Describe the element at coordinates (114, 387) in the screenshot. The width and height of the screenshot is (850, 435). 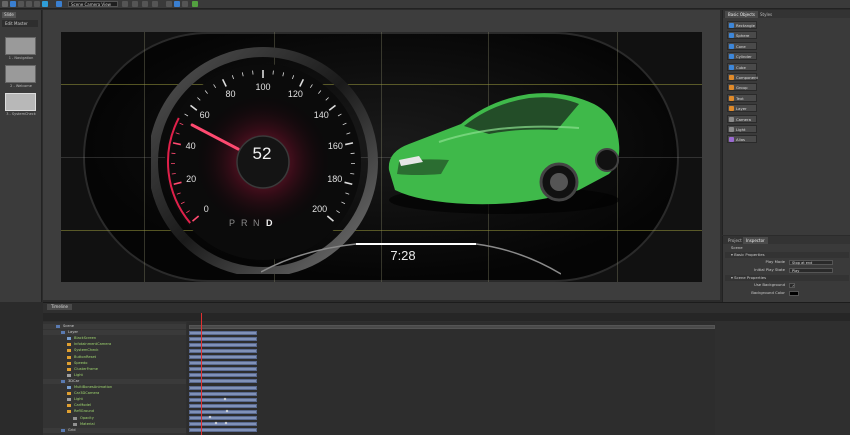
I see `timeline-row: MultiBonesAnimation` at that location.